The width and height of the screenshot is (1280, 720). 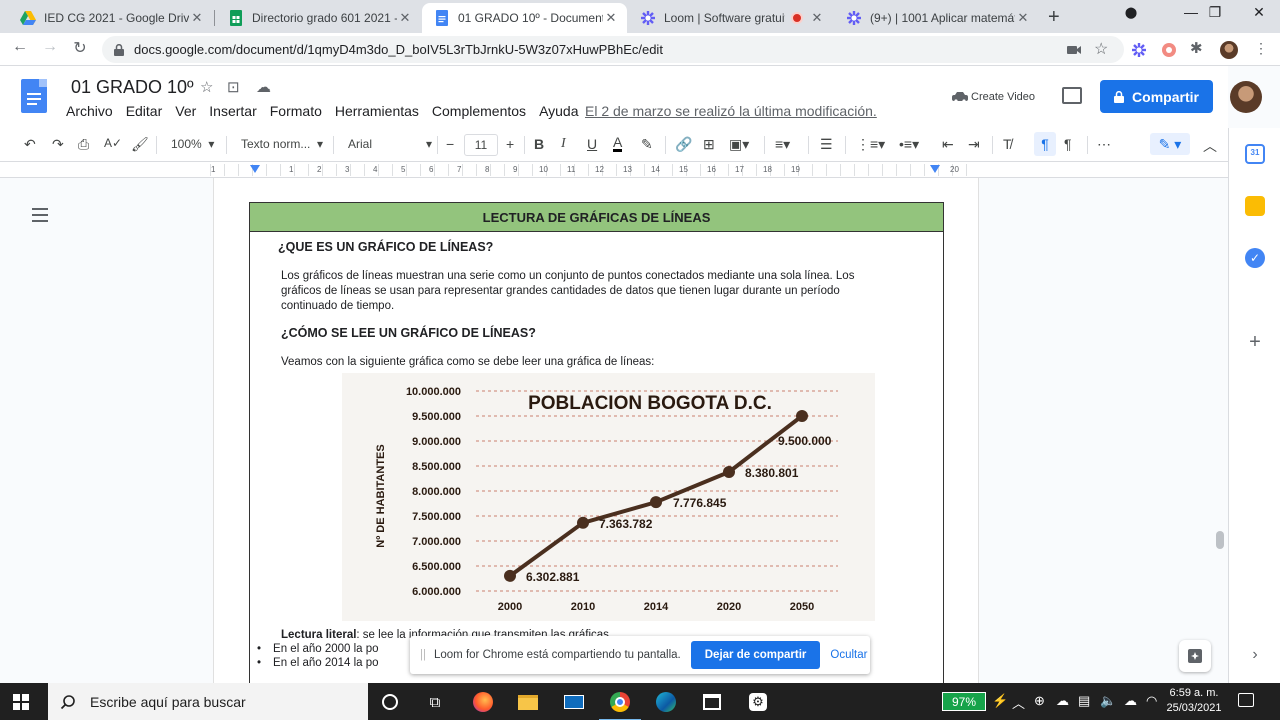 I want to click on numbered-list-icon: ⋮≡▾, so click(x=870, y=144).